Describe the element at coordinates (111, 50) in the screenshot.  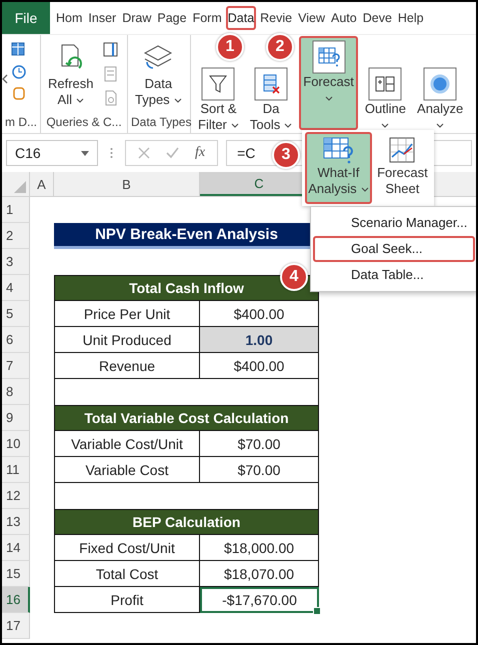
I see `table-icon` at that location.